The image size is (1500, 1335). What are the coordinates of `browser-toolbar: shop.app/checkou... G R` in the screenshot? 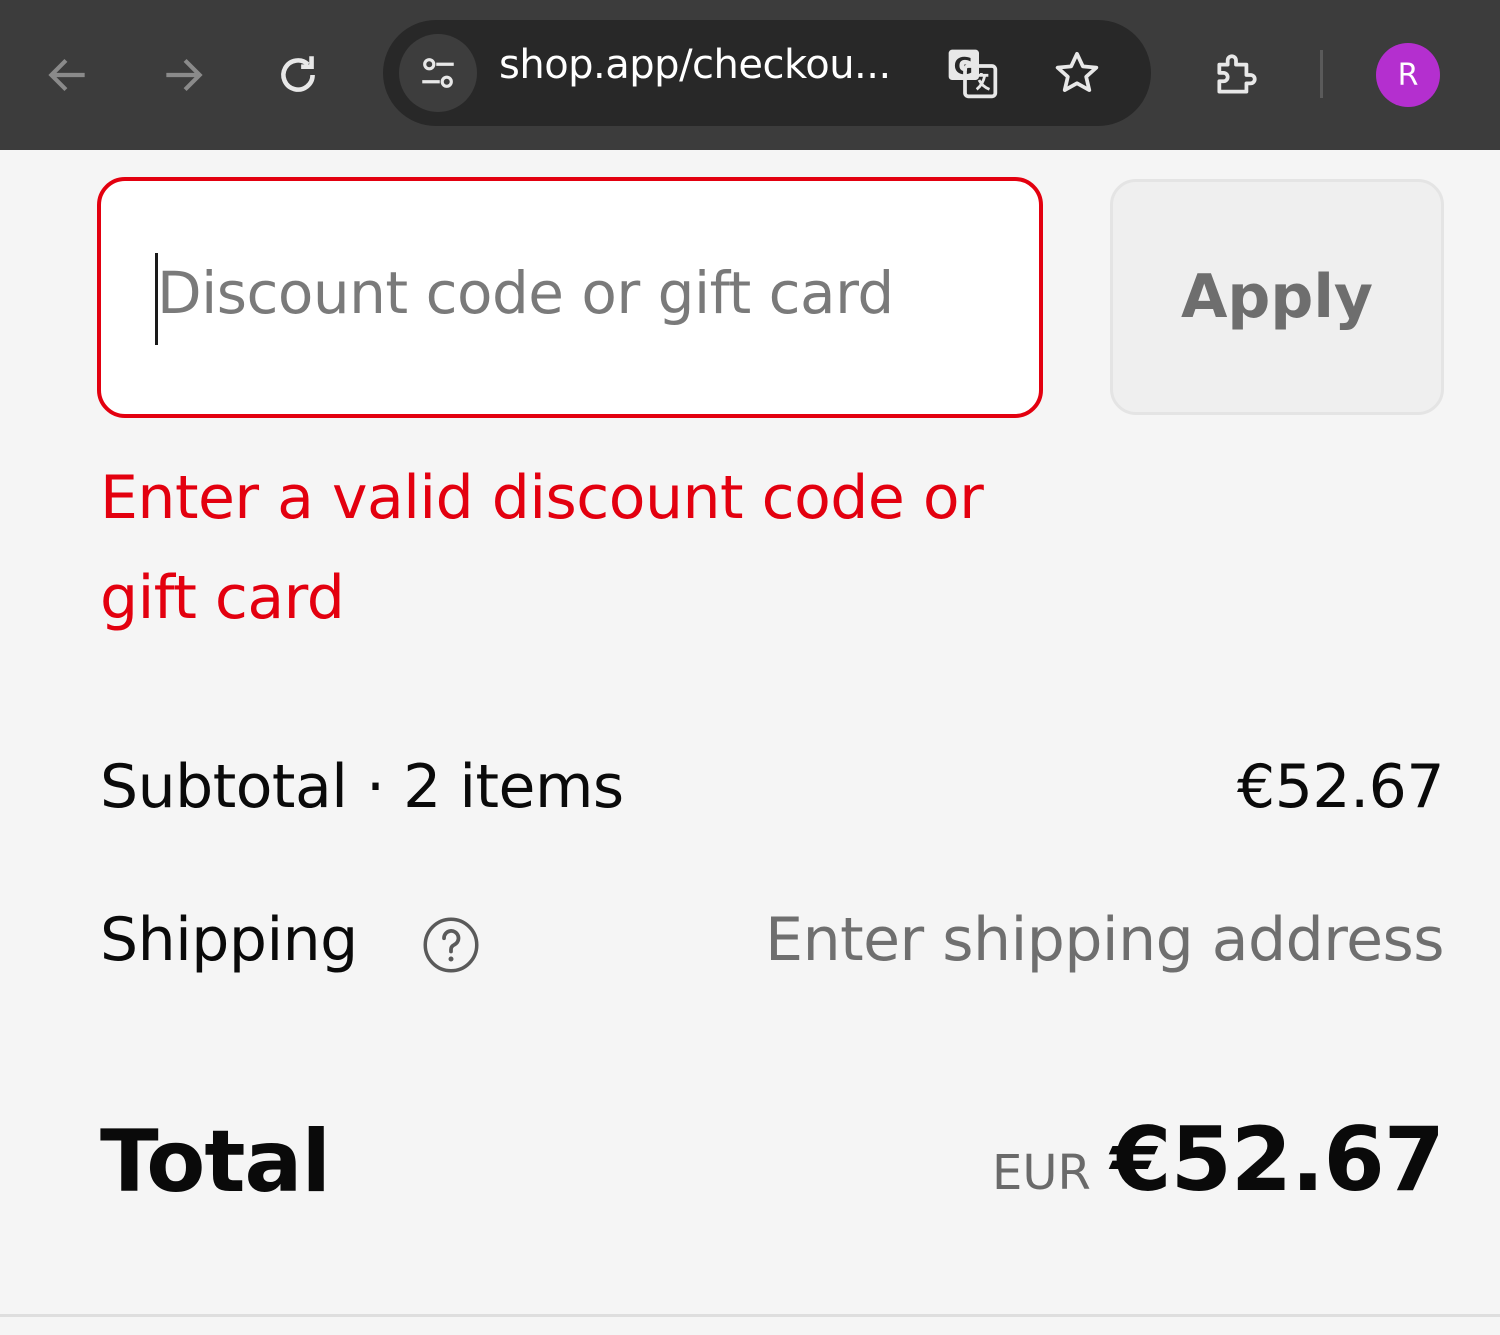 It's located at (750, 75).